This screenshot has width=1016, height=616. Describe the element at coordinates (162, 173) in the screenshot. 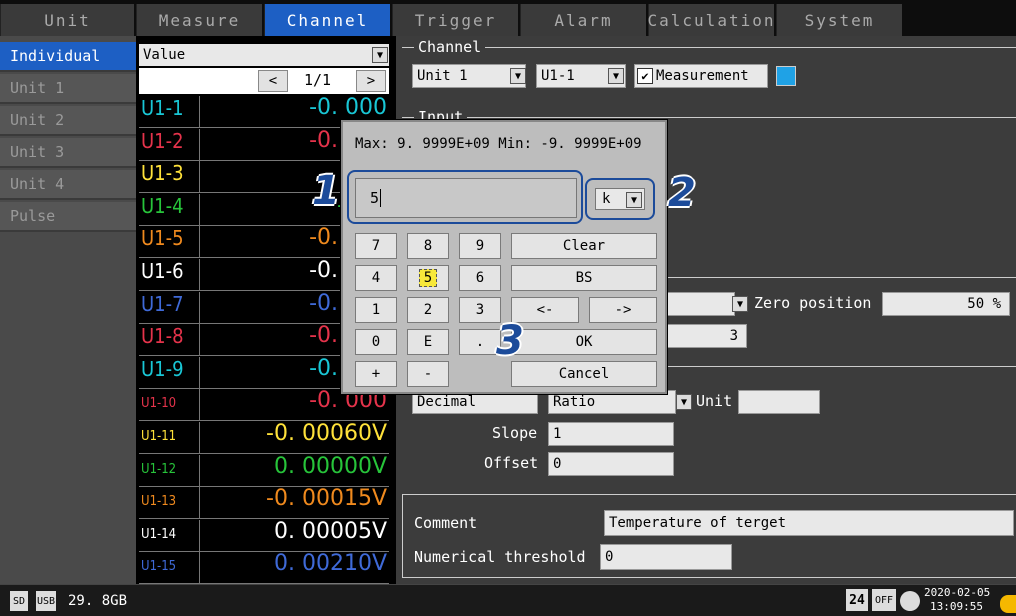

I see `channel-id: U1-3` at that location.